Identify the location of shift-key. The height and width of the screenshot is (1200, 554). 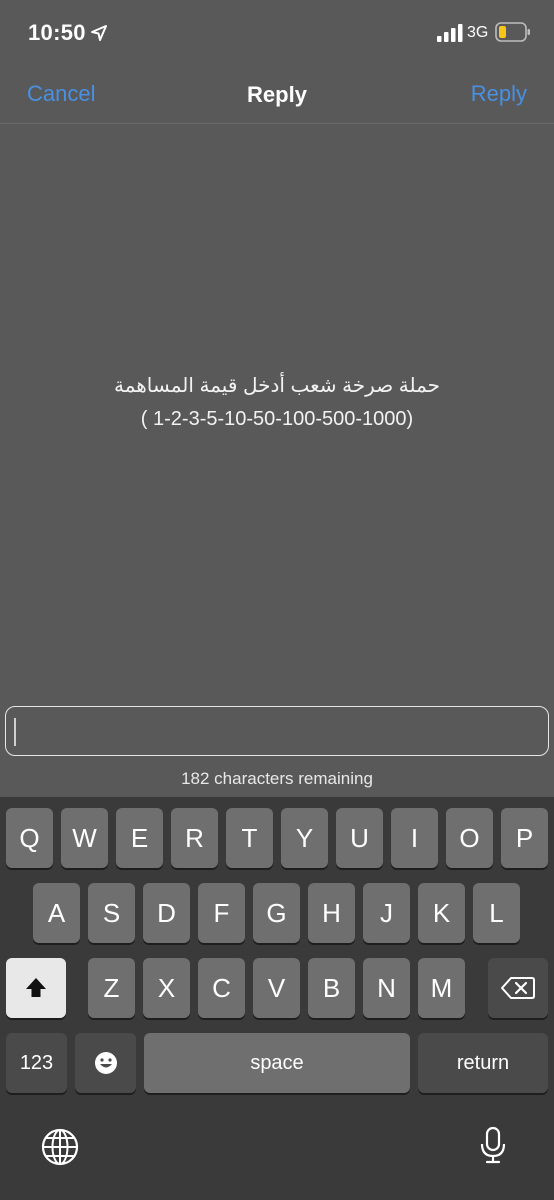
(36, 988).